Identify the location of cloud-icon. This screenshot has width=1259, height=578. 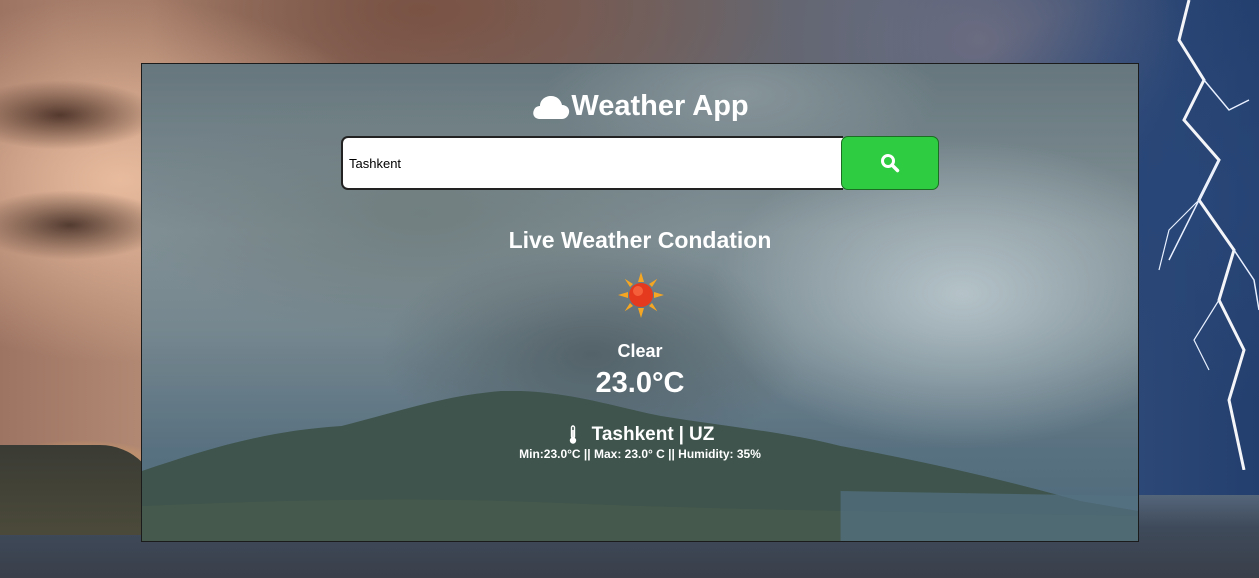
(551, 107).